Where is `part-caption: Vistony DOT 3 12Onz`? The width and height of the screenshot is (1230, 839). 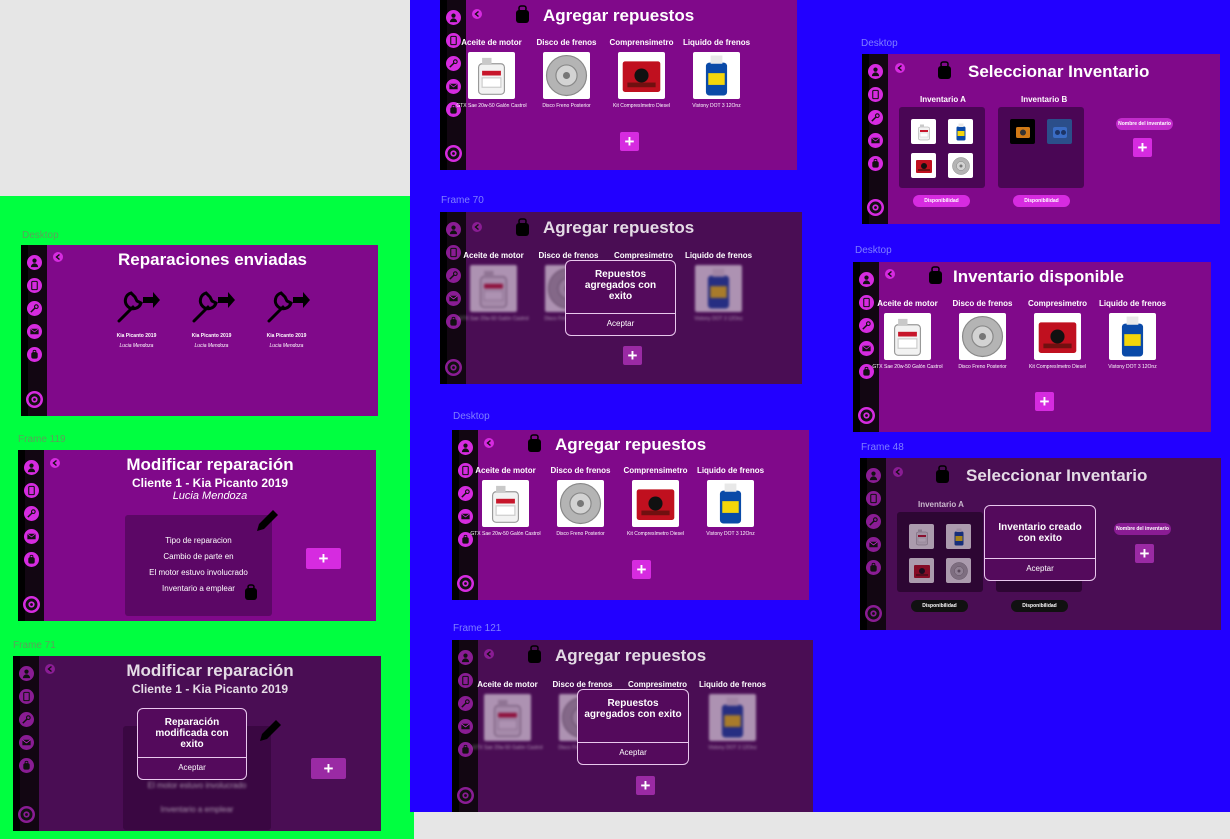
part-caption: Vistony DOT 3 12Onz is located at coordinates (1132, 367).